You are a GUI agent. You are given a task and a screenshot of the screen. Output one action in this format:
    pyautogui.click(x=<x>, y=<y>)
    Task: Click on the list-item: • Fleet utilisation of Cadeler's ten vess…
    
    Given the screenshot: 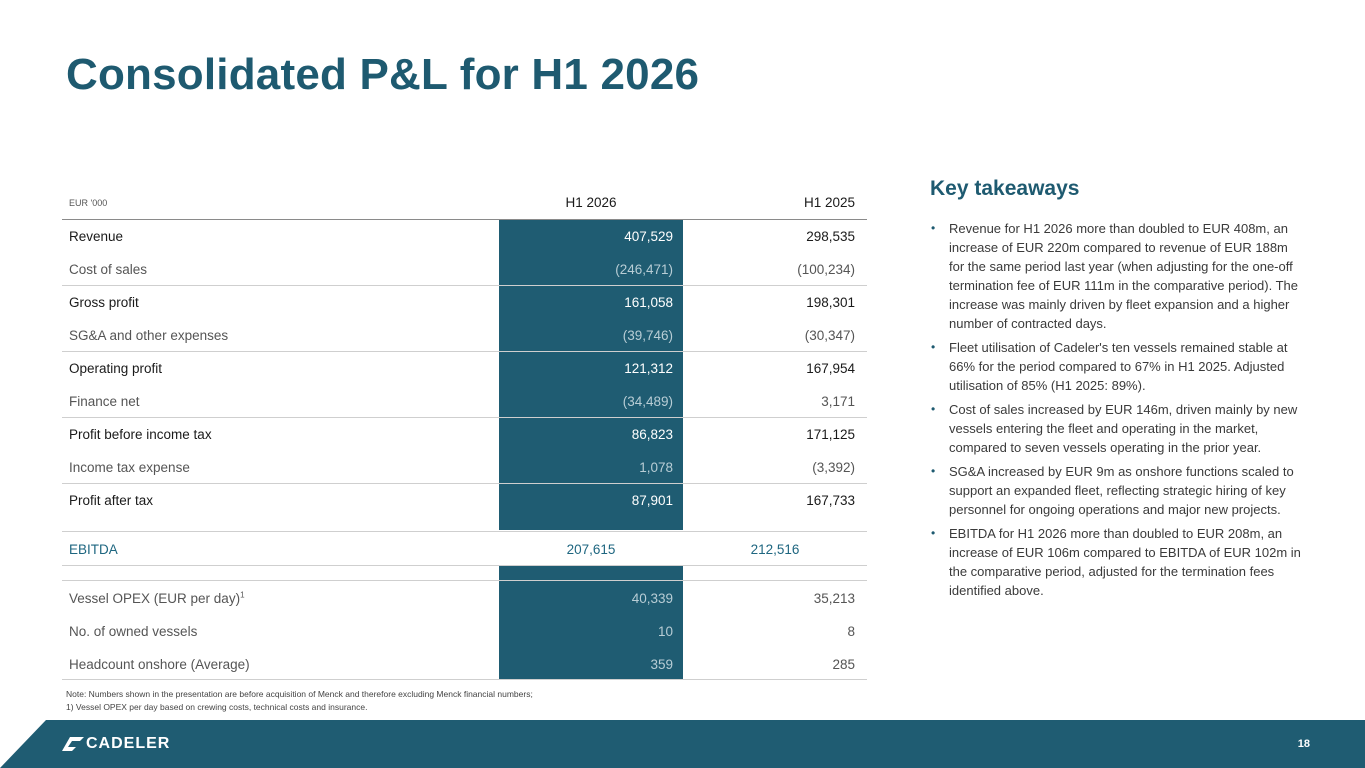 What is the action you would take?
    pyautogui.click(x=1109, y=366)
    